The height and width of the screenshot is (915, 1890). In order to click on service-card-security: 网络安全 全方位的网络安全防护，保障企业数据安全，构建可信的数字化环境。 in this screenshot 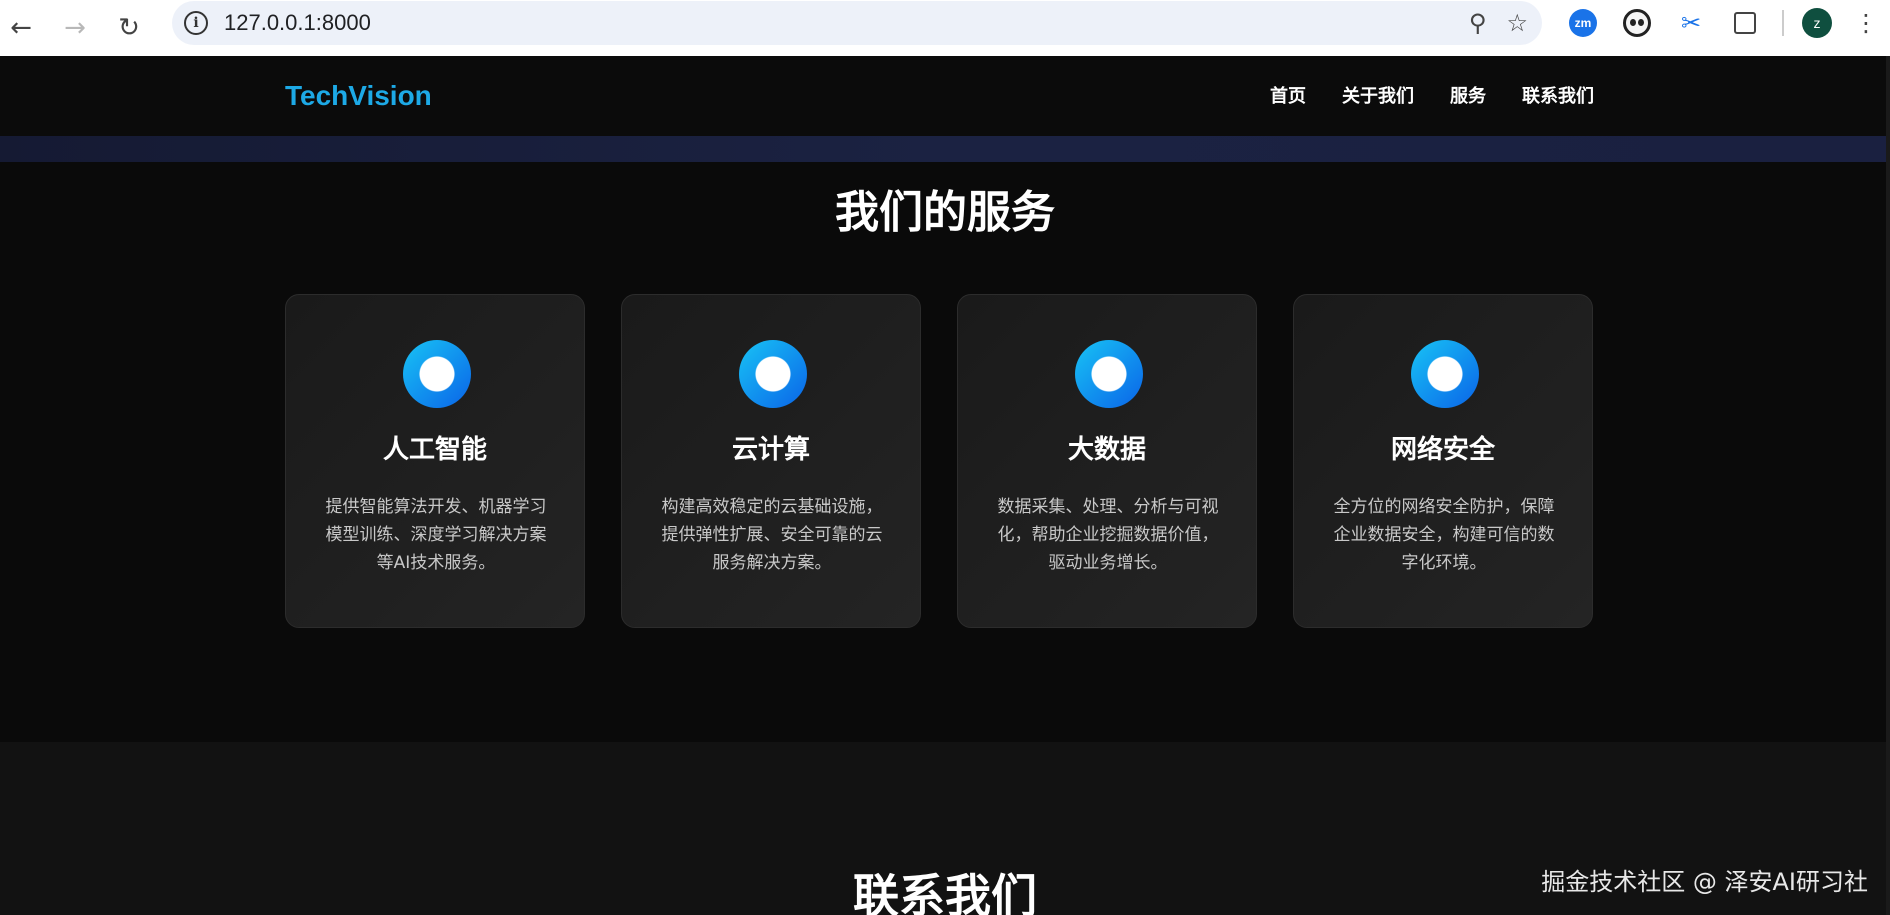, I will do `click(1443, 461)`.